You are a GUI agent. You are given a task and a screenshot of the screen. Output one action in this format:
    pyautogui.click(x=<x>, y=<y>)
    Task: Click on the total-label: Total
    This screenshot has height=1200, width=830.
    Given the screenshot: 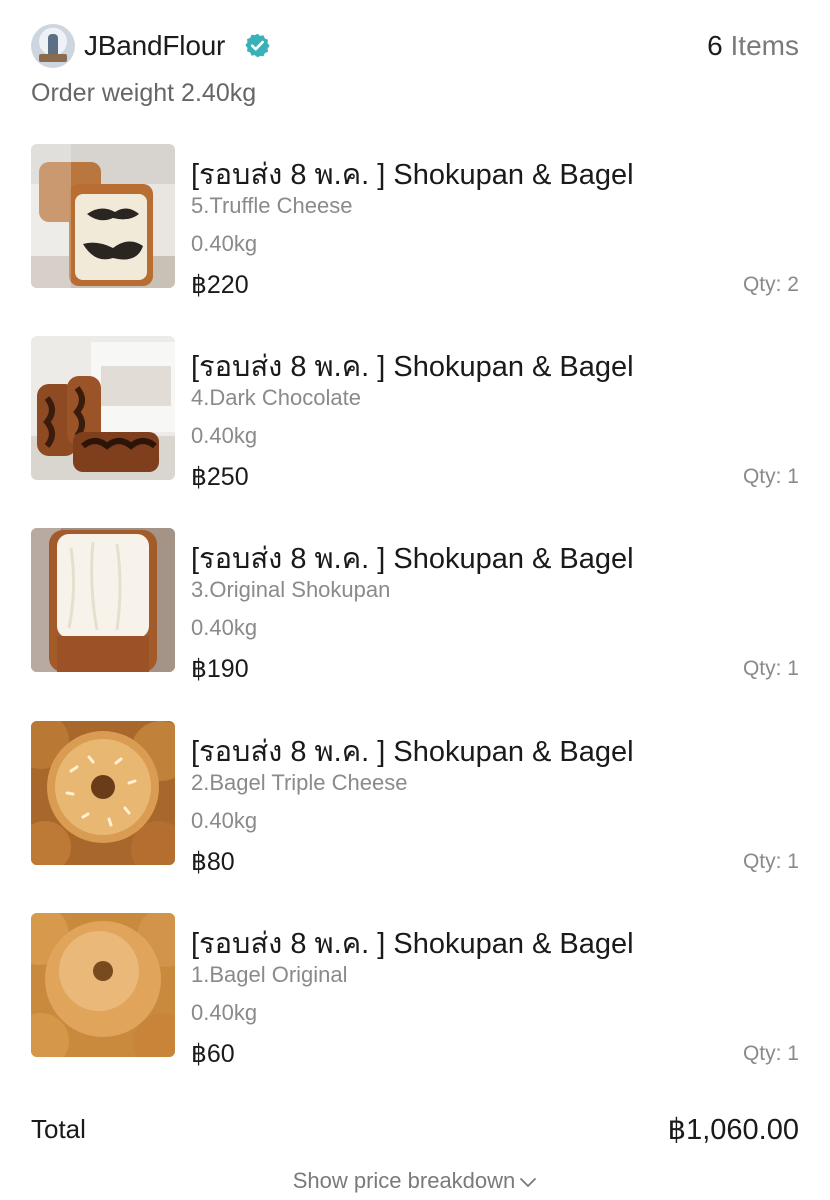 What is the action you would take?
    pyautogui.click(x=58, y=1129)
    